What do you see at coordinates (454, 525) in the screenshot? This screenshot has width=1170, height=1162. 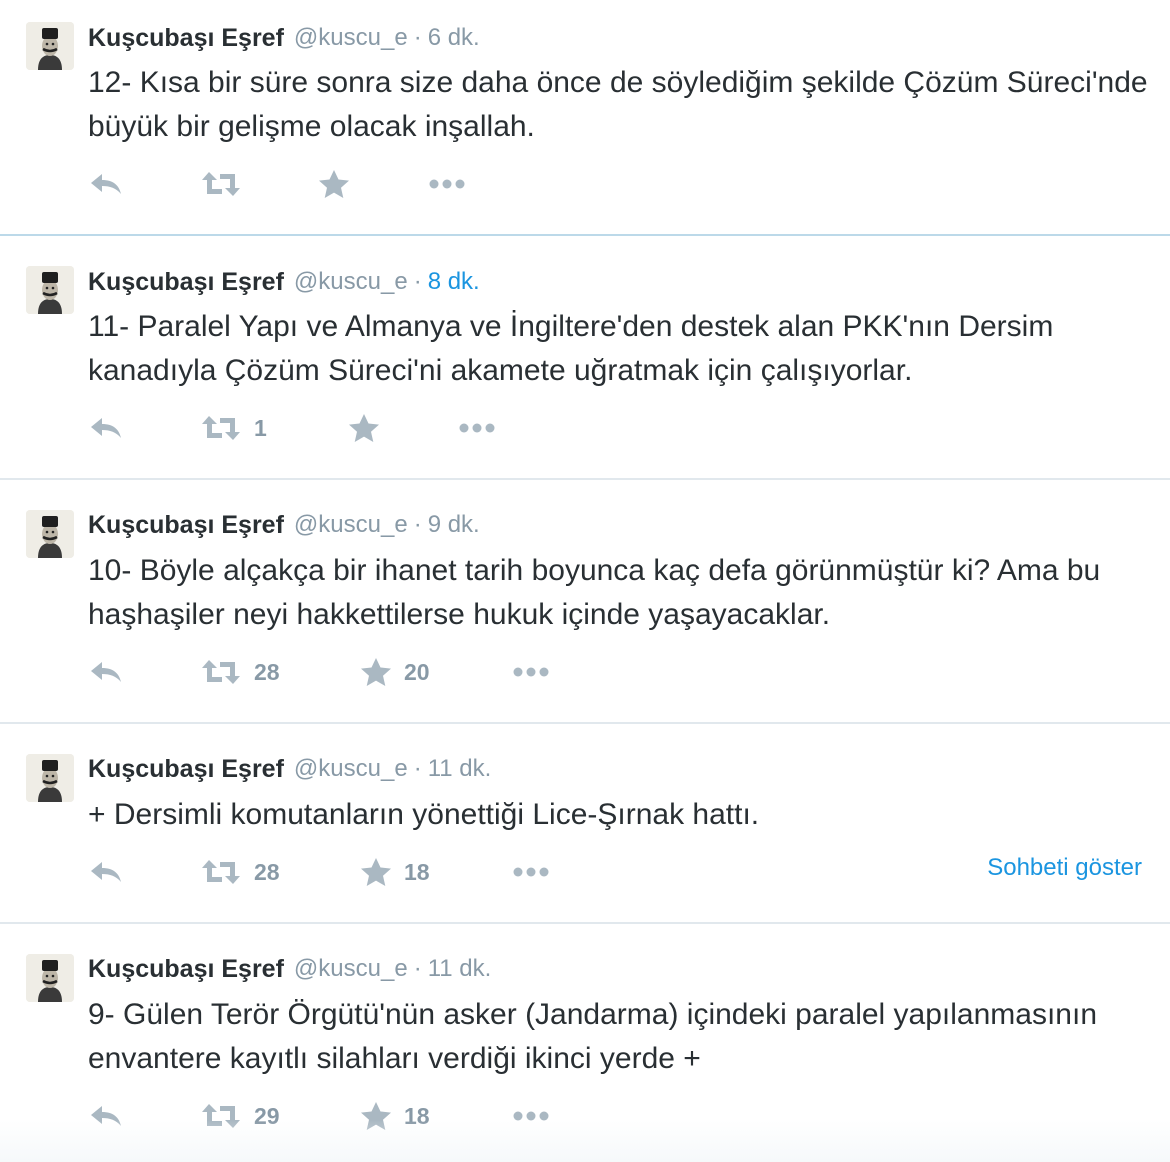 I see `tweet-timestamp: 9 dk.` at bounding box center [454, 525].